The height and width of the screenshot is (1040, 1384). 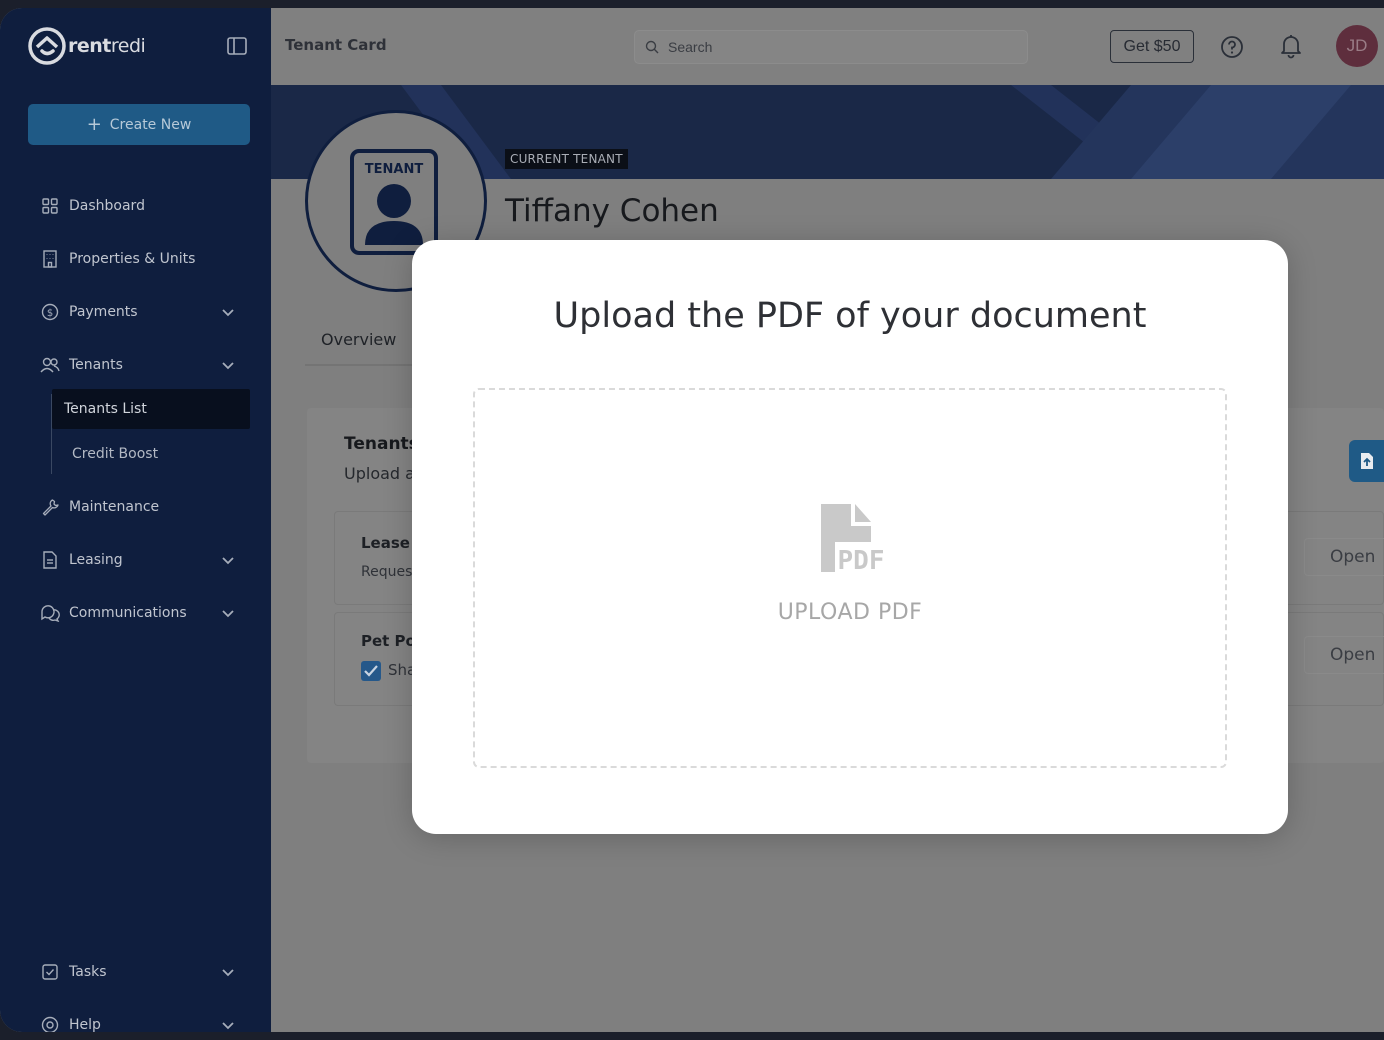 I want to click on sidebar-item-tenants-list: Tenants List, so click(x=151, y=409).